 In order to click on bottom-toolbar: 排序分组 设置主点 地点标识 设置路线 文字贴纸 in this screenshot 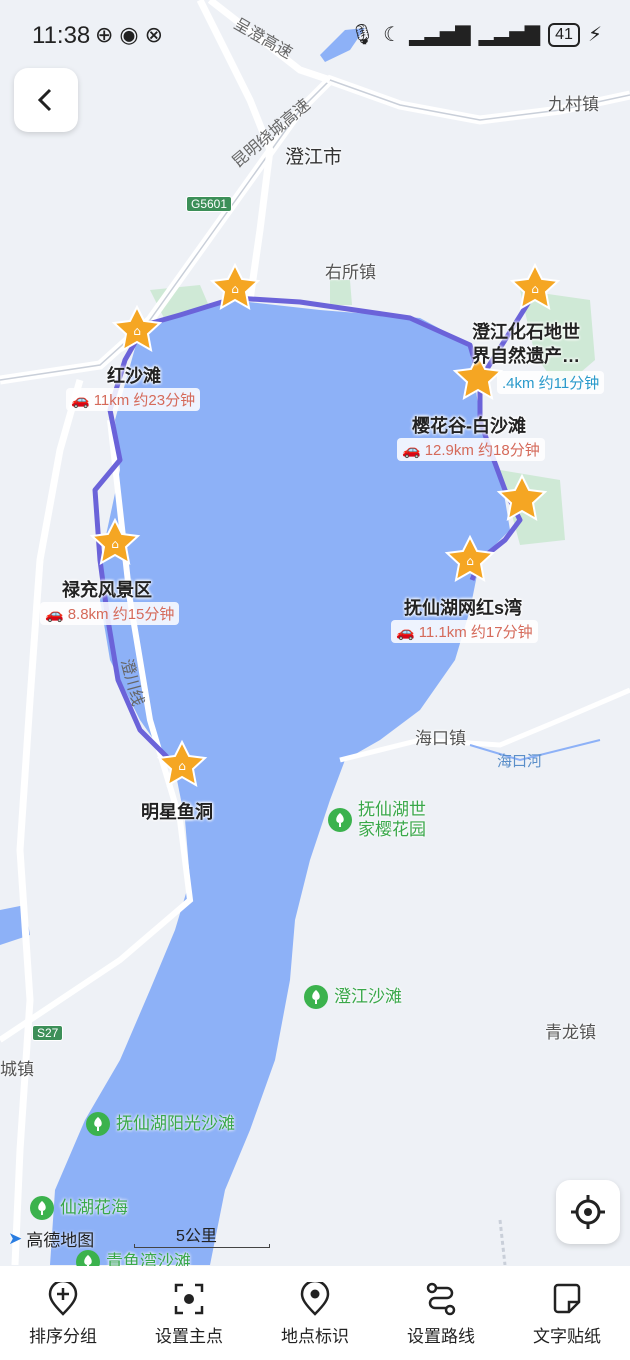, I will do `click(315, 1313)`.